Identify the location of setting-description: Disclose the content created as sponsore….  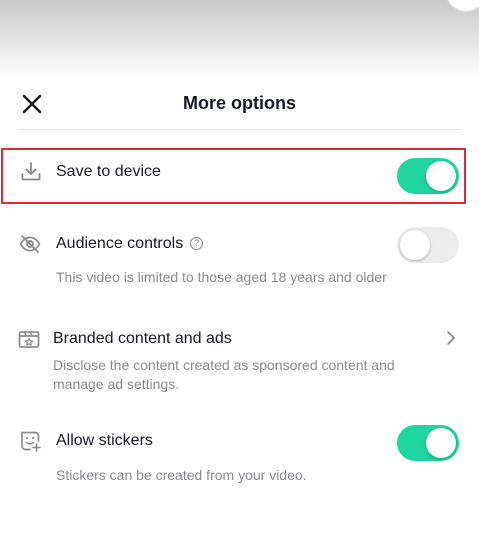
(224, 365).